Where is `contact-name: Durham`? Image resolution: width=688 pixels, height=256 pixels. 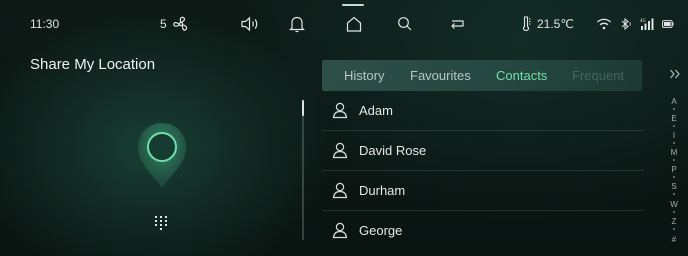 contact-name: Durham is located at coordinates (382, 190).